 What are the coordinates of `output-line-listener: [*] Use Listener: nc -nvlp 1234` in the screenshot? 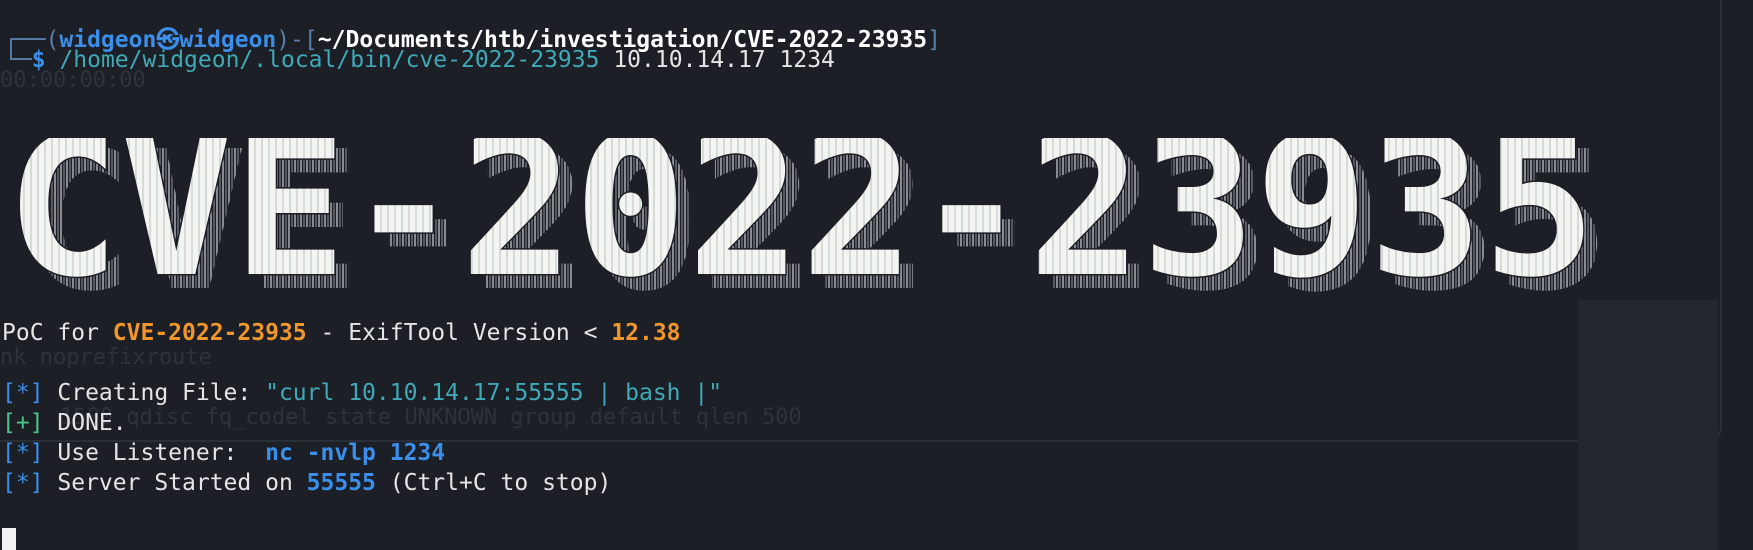 It's located at (223, 453).